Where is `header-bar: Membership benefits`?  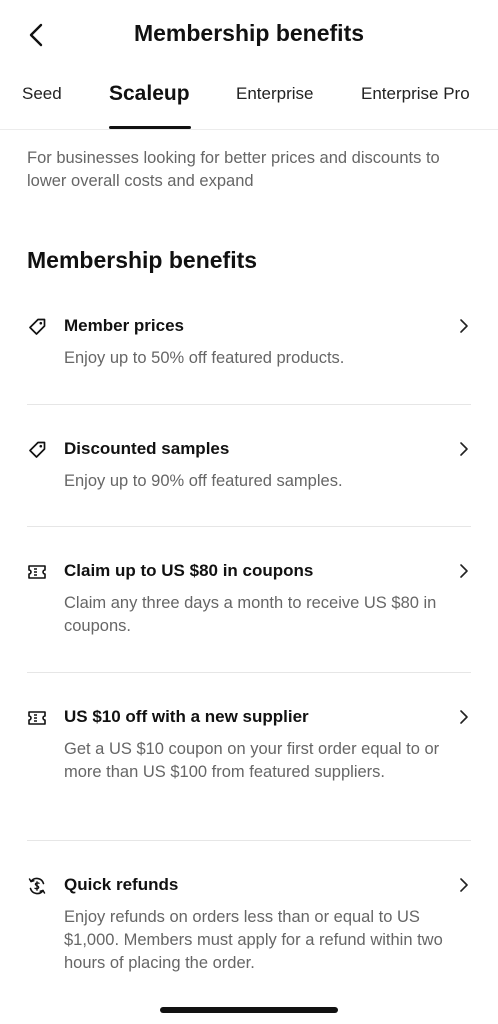 header-bar: Membership benefits is located at coordinates (249, 35).